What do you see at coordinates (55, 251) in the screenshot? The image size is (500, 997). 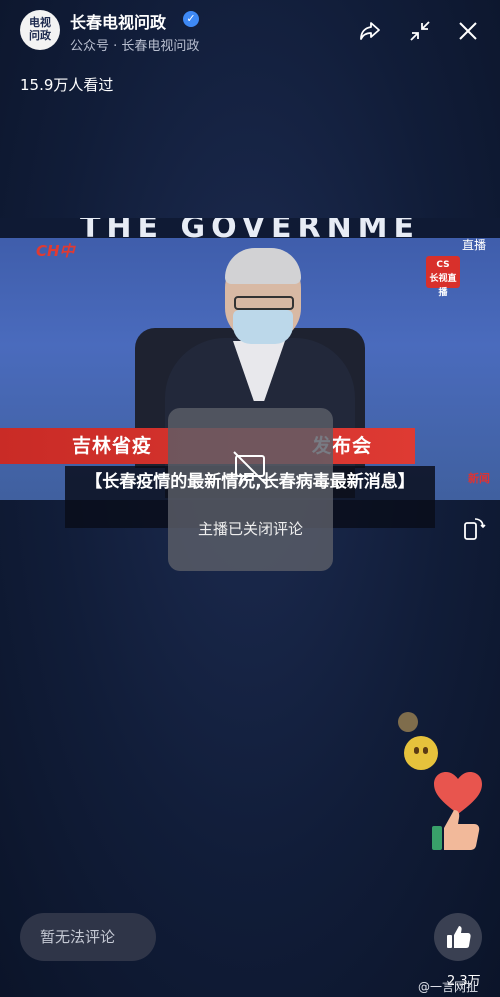 I see `channel-logo: CH中` at bounding box center [55, 251].